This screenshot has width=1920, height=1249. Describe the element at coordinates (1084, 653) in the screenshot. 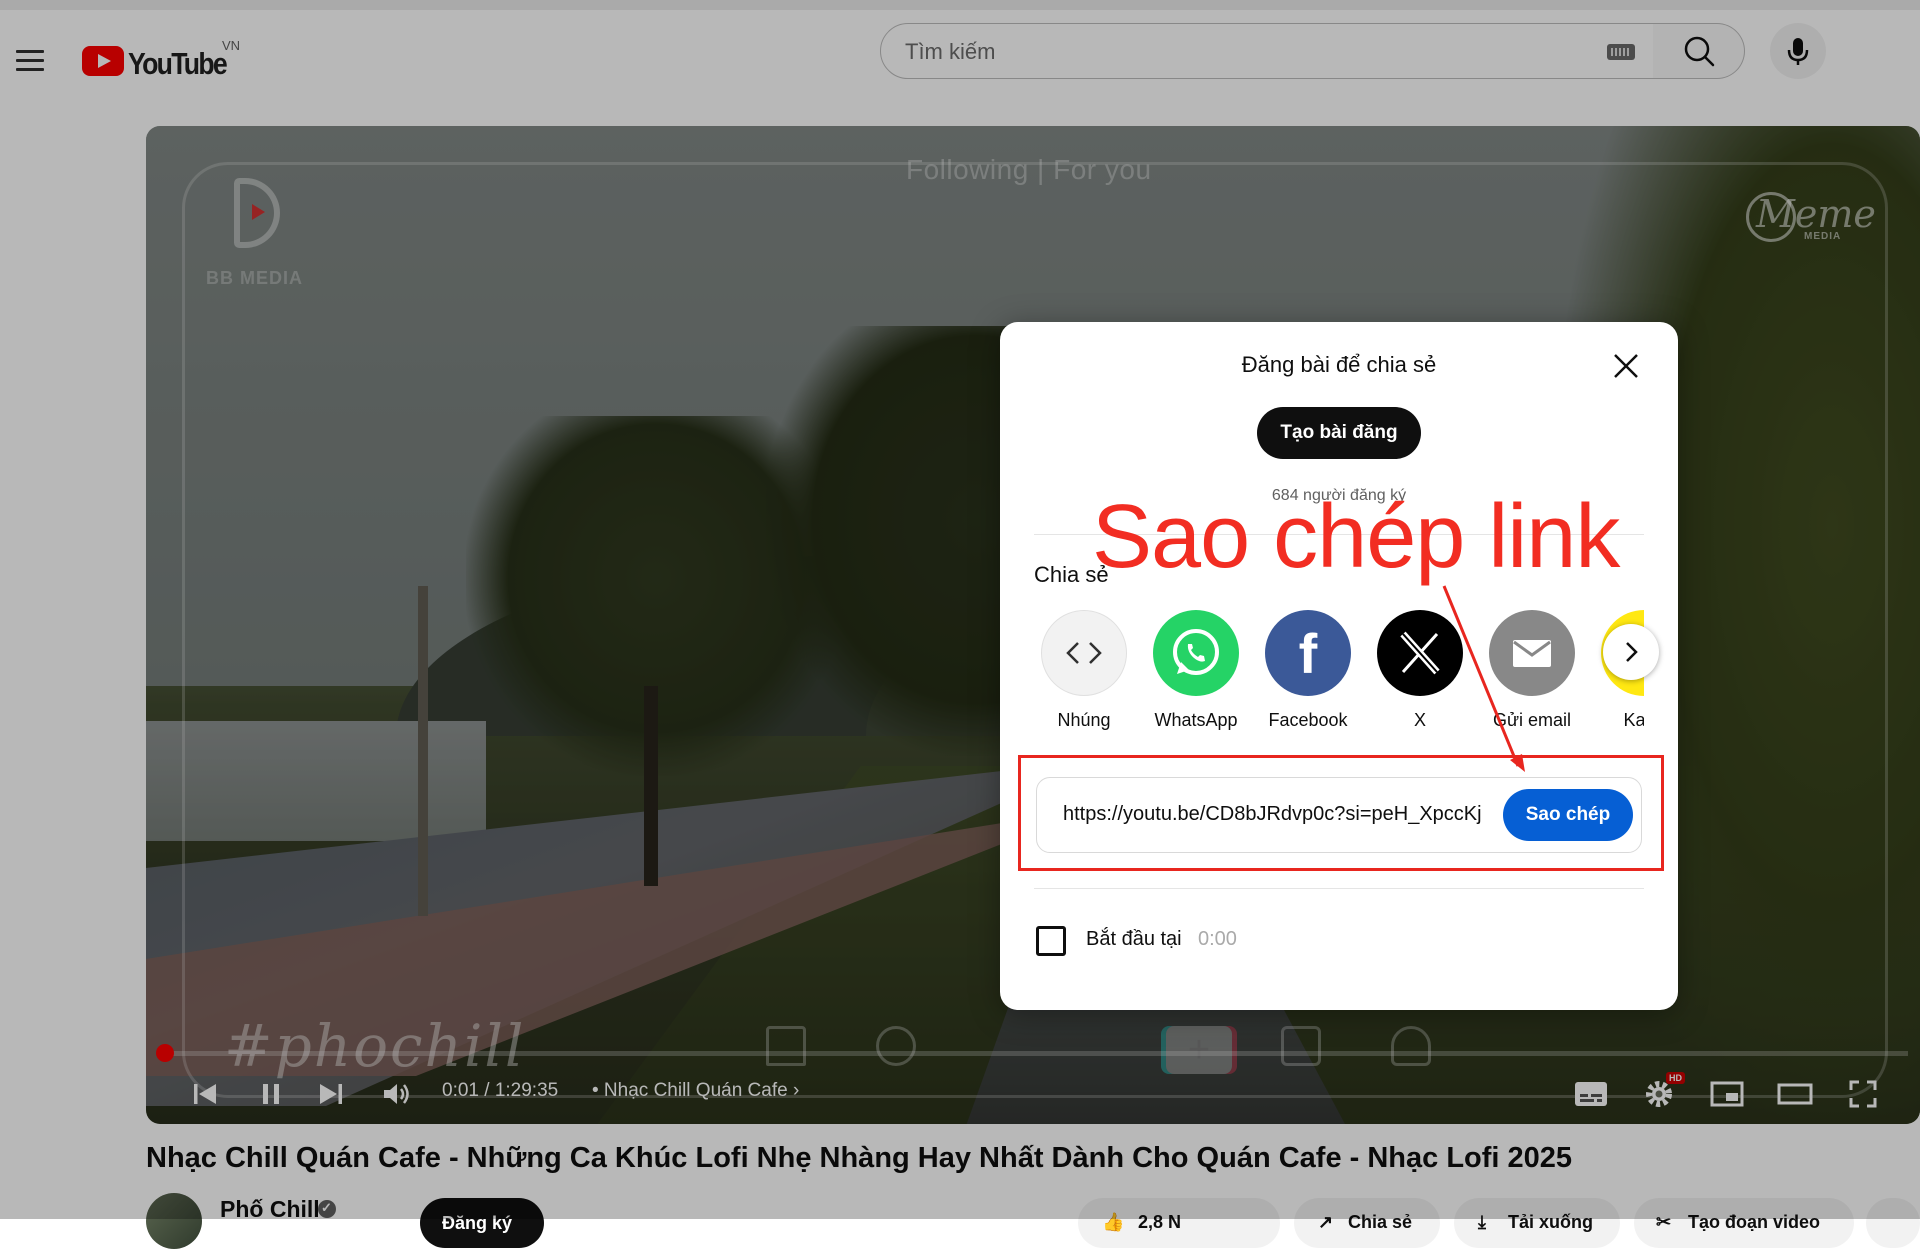

I see `embed-icon` at that location.